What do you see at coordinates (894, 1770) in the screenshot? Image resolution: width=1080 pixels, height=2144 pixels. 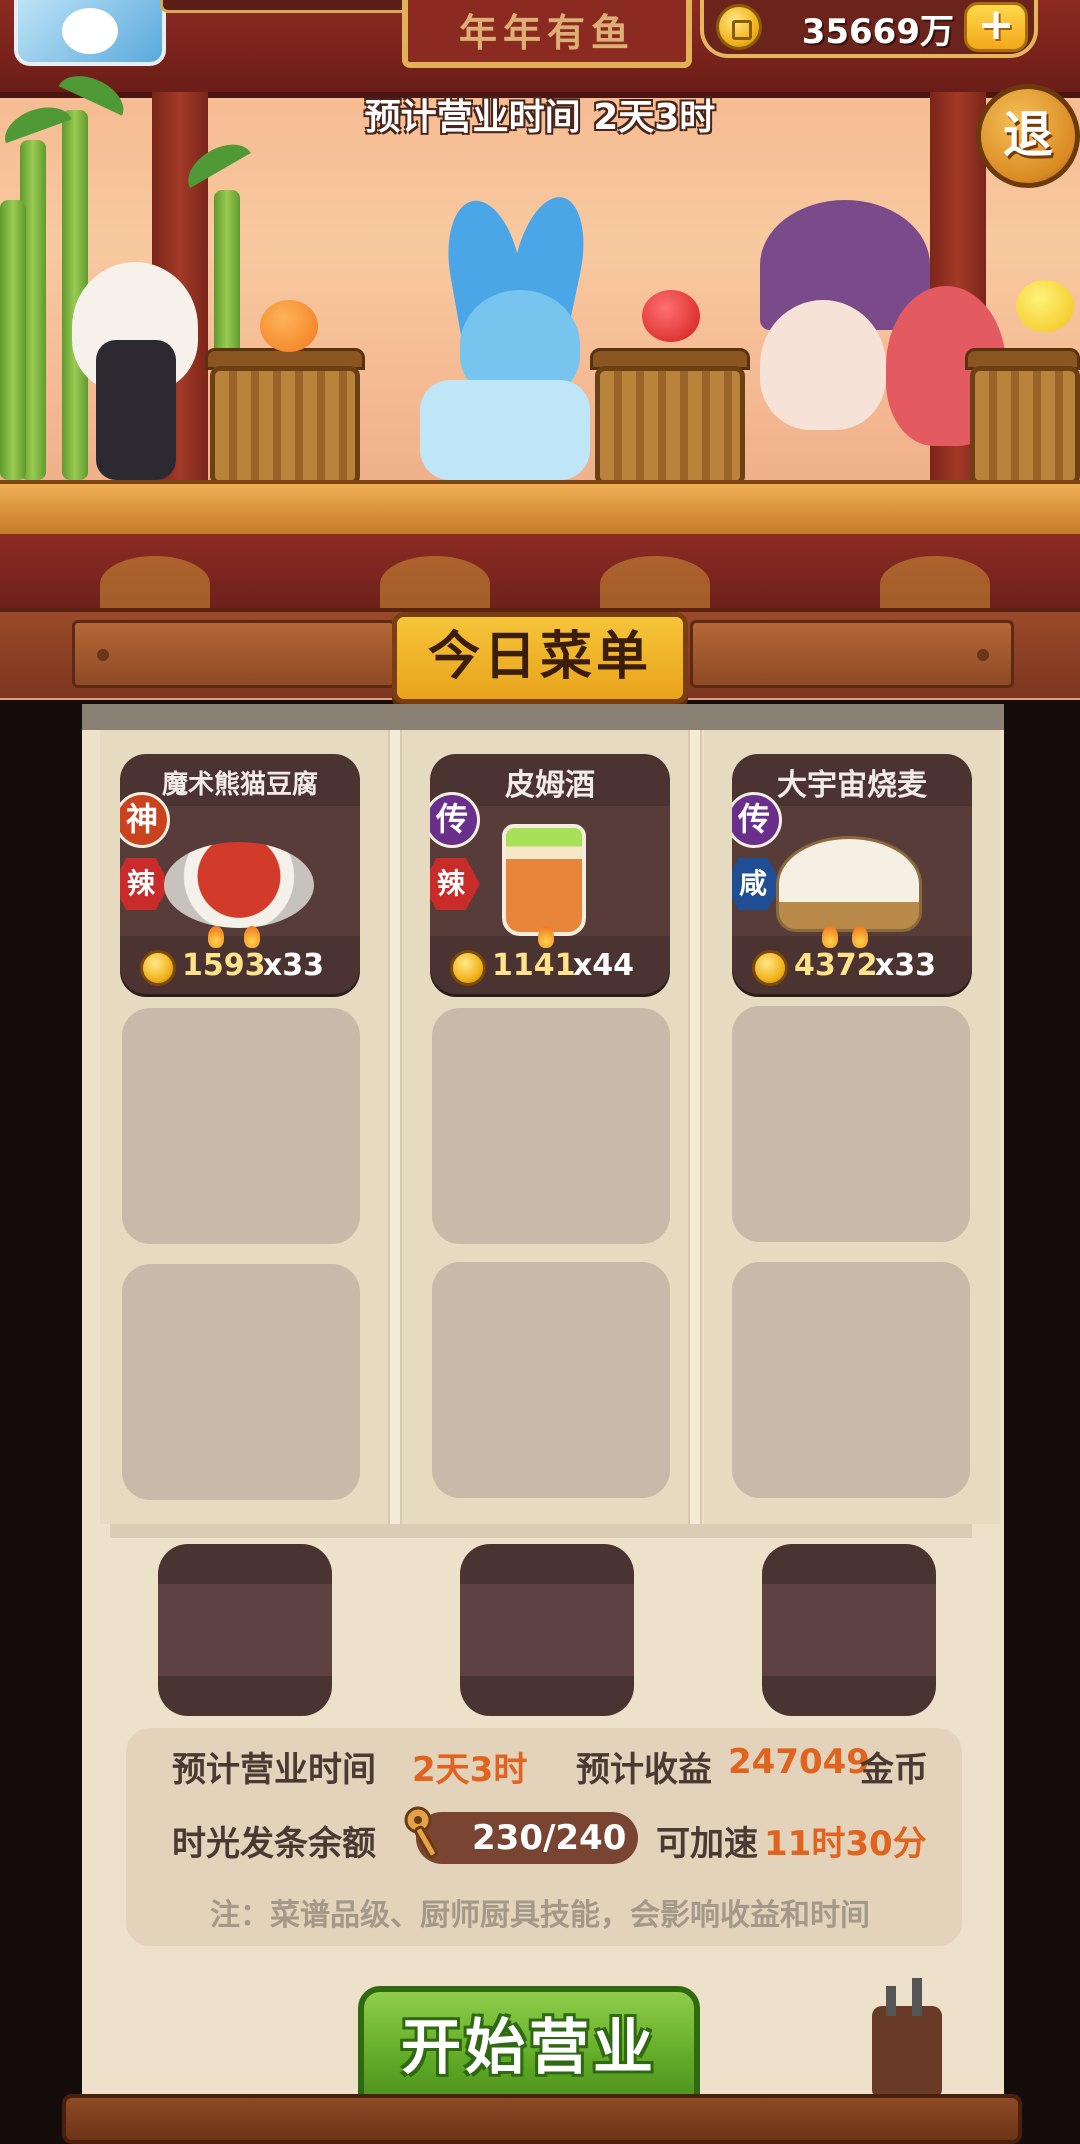 I see `income-unit: 金币` at bounding box center [894, 1770].